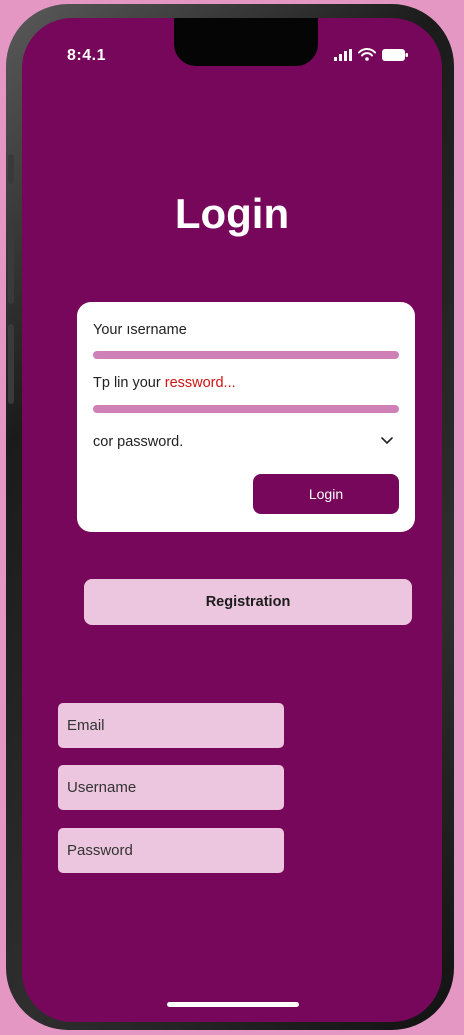 This screenshot has height=1035, width=464. I want to click on email-field: Email, so click(171, 725).